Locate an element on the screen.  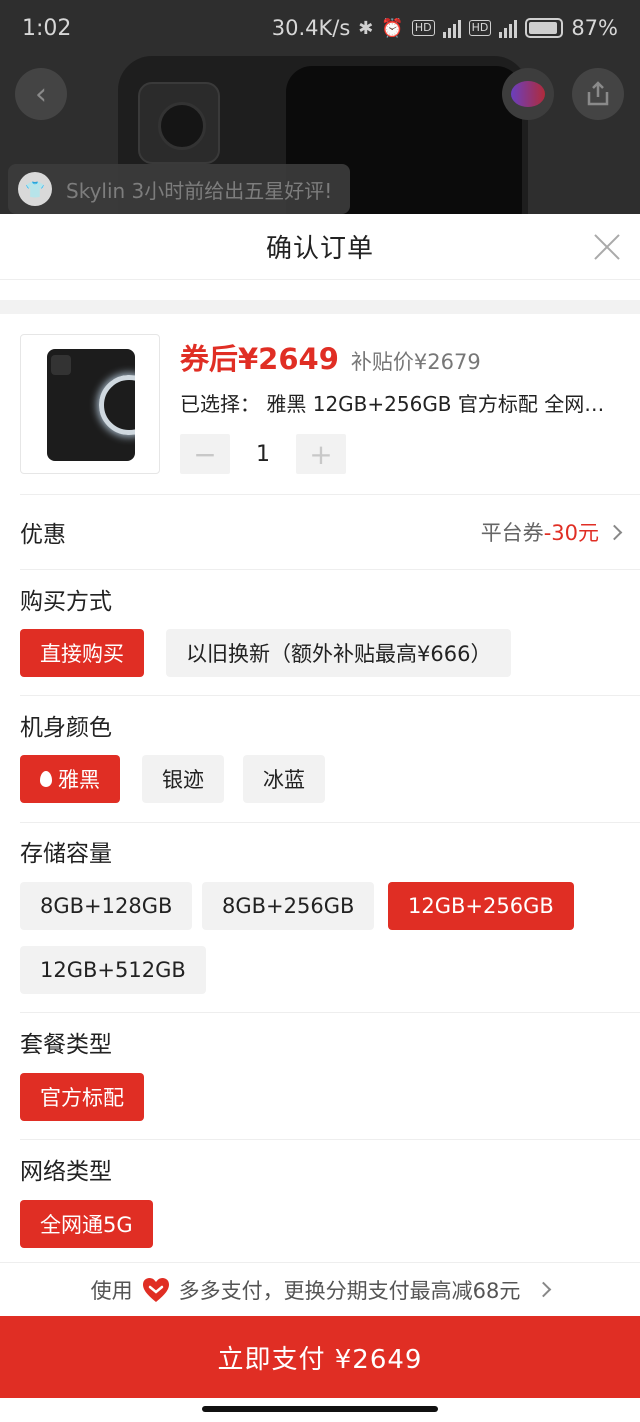
option-color-blue: 冰蓝 is located at coordinates (284, 779).